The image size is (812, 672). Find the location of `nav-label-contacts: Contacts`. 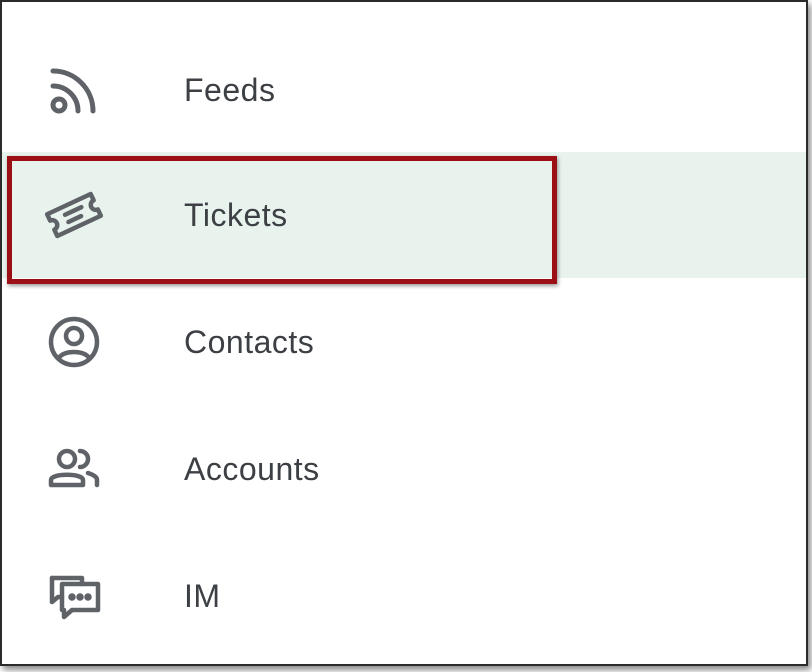

nav-label-contacts: Contacts is located at coordinates (249, 341).